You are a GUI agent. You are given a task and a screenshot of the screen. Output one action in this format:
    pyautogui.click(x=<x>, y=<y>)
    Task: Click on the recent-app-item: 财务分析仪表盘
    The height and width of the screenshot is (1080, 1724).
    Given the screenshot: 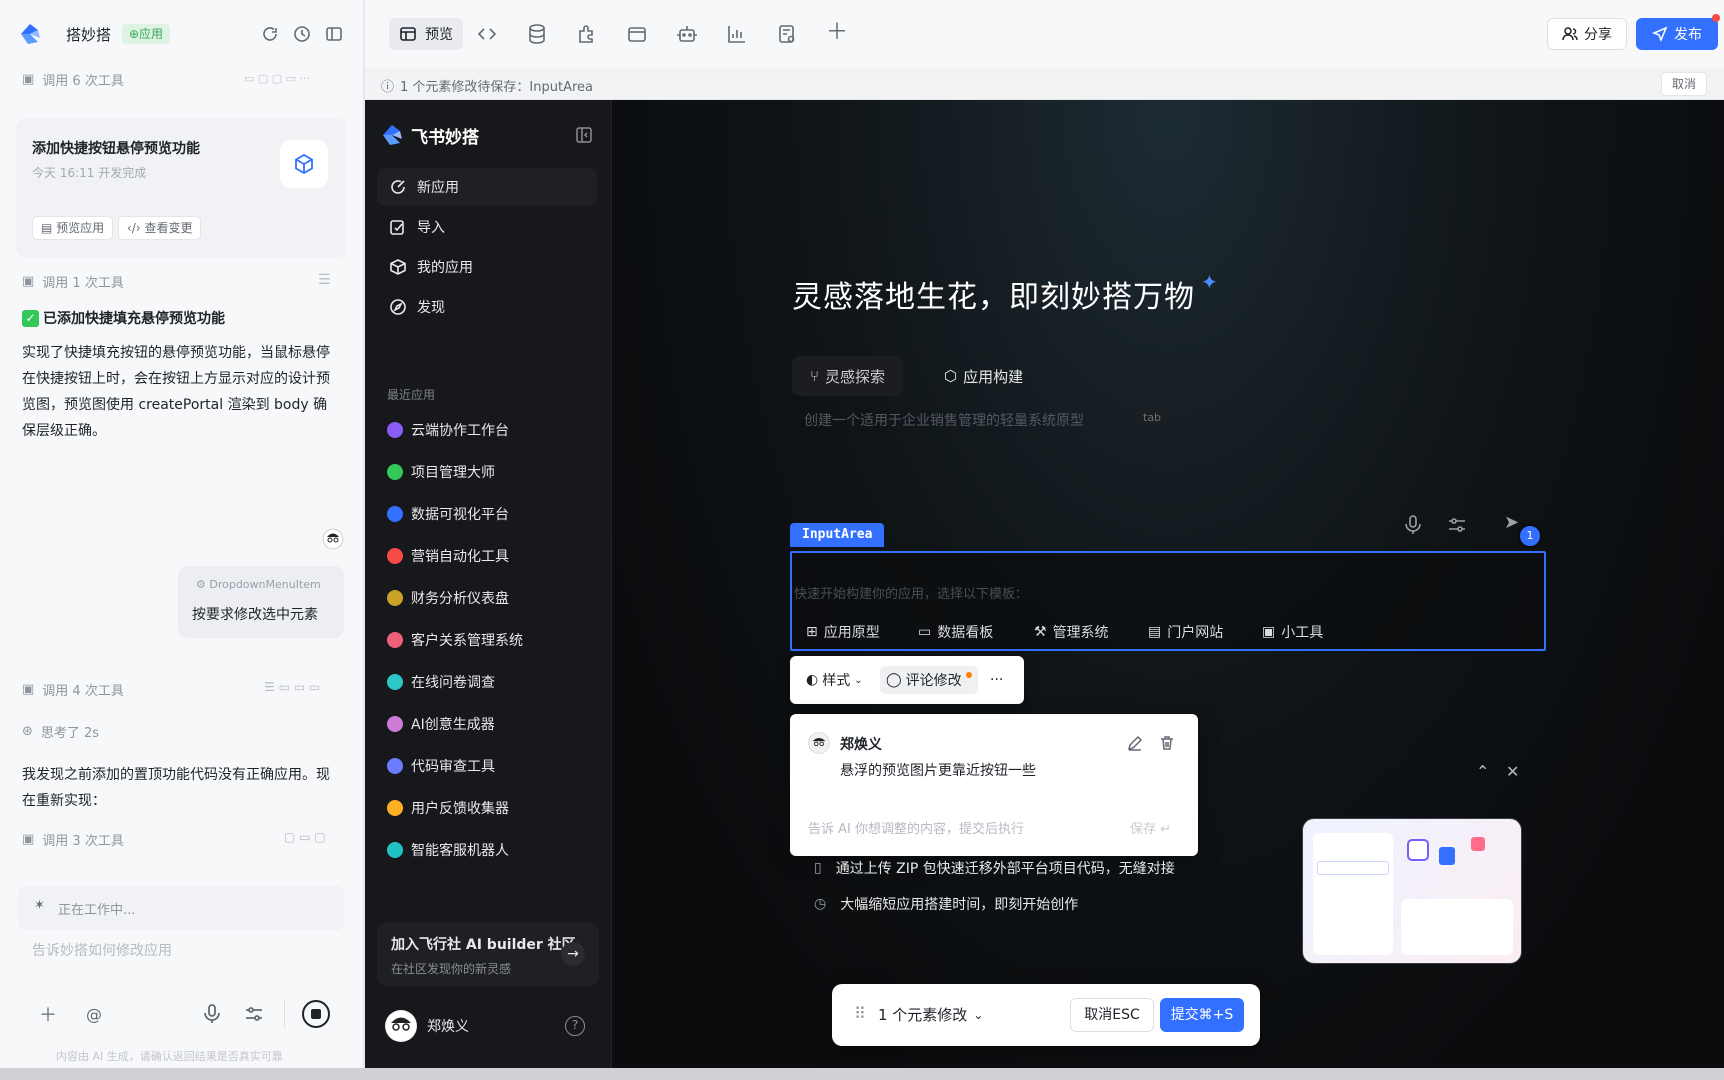 What is the action you would take?
    pyautogui.click(x=448, y=598)
    